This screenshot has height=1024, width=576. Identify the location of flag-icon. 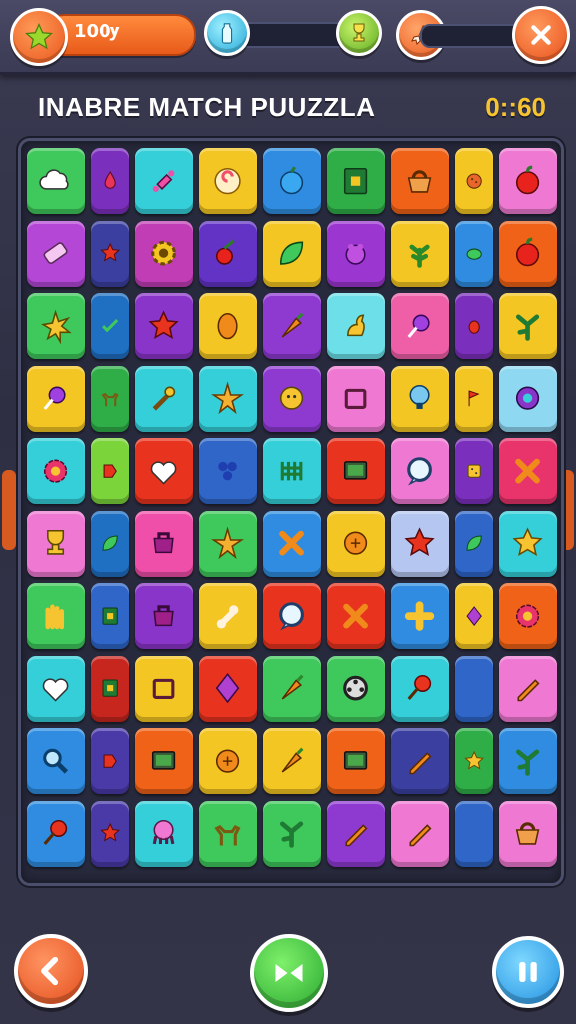
(474, 398).